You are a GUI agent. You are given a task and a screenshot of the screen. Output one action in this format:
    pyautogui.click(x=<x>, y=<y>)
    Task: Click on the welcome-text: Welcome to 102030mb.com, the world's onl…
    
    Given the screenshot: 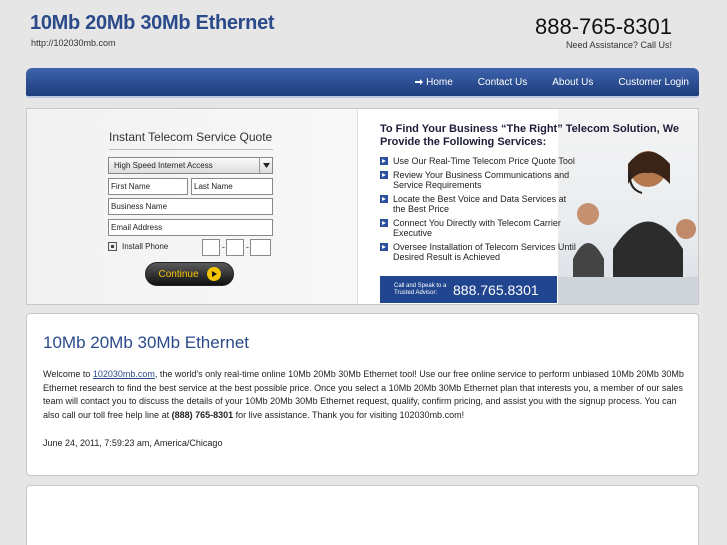 What is the action you would take?
    pyautogui.click(x=366, y=395)
    